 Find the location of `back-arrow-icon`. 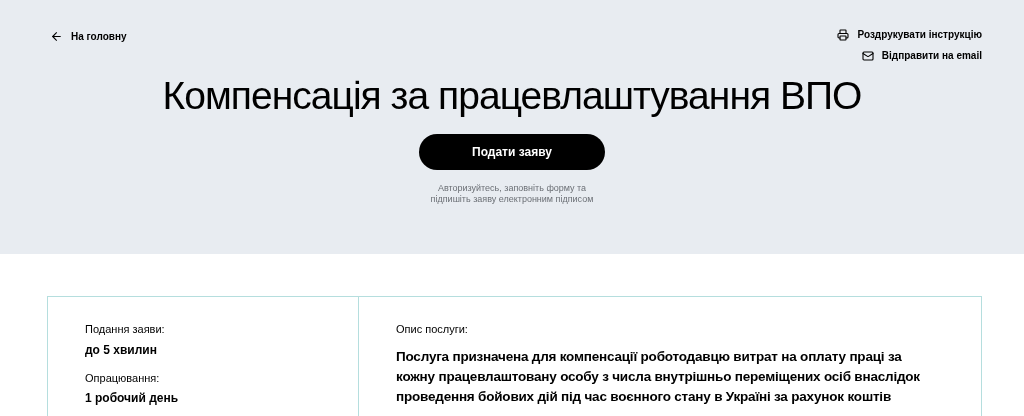

back-arrow-icon is located at coordinates (56, 36).